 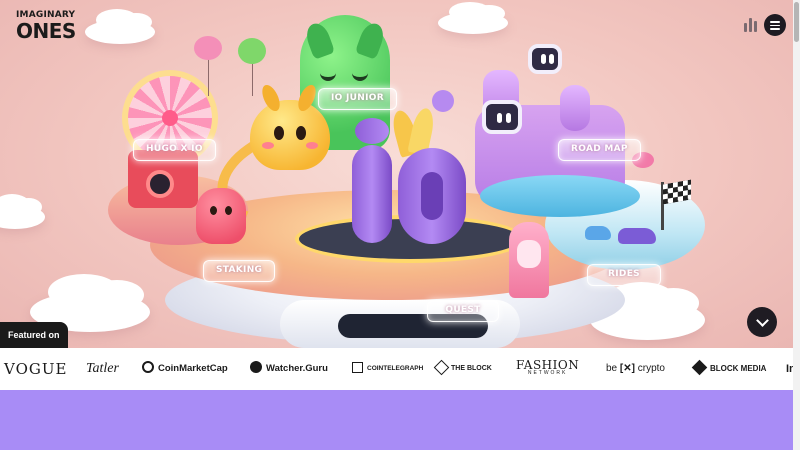 I want to click on page-scrollbar, so click(x=796, y=225).